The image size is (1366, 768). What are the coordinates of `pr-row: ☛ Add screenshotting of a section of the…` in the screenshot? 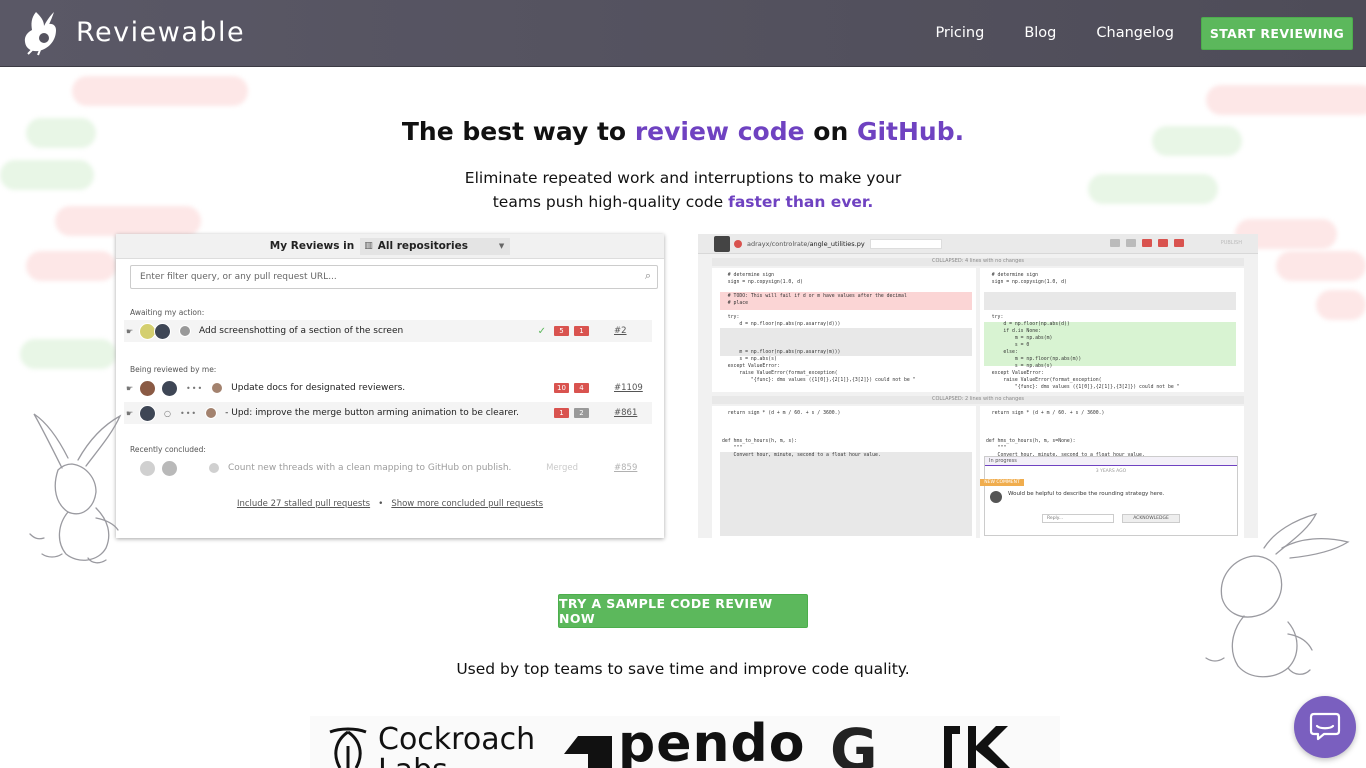 It's located at (388, 331).